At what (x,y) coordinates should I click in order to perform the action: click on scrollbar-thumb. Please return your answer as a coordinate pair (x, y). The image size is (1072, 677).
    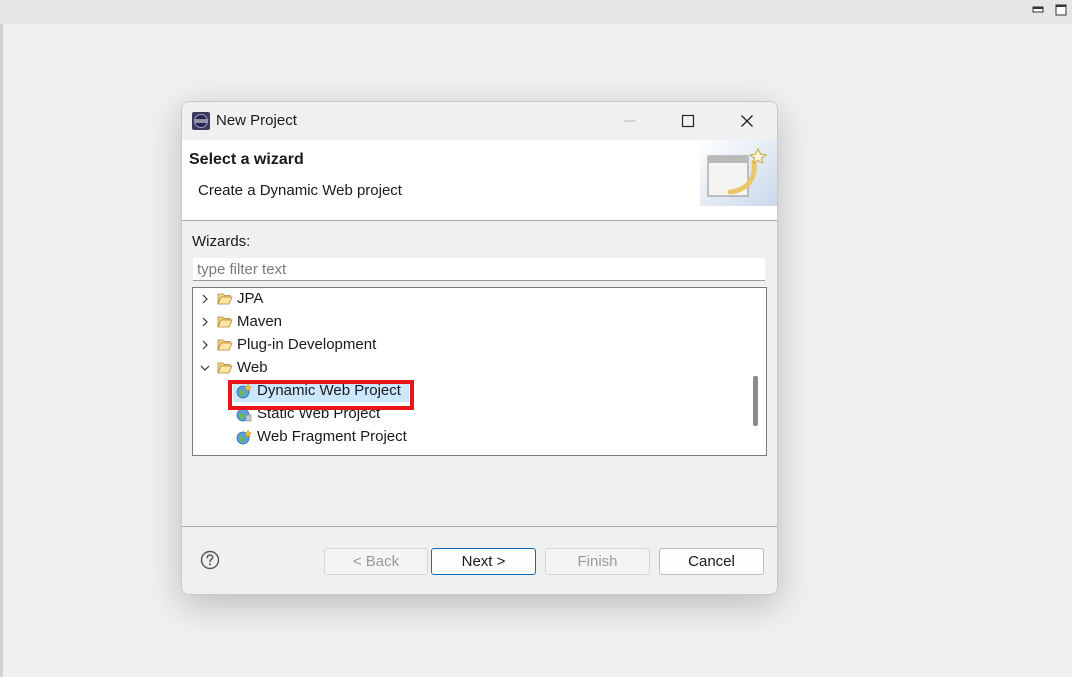
    Looking at the image, I should click on (755, 401).